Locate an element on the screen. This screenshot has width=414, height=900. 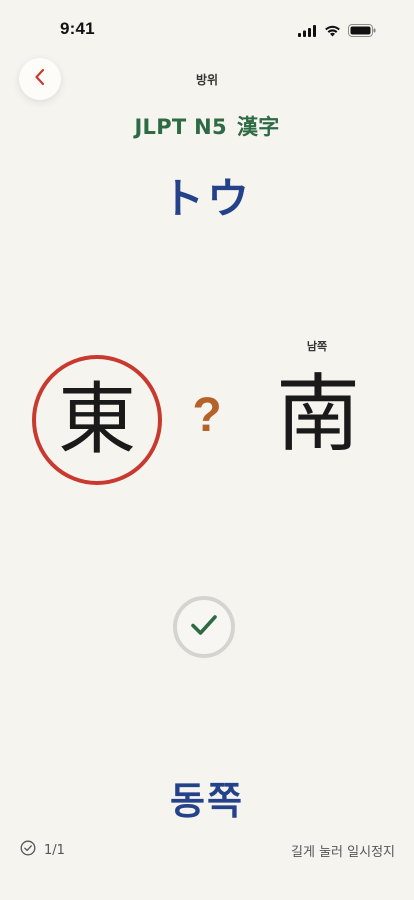
check-icon is located at coordinates (204, 627).